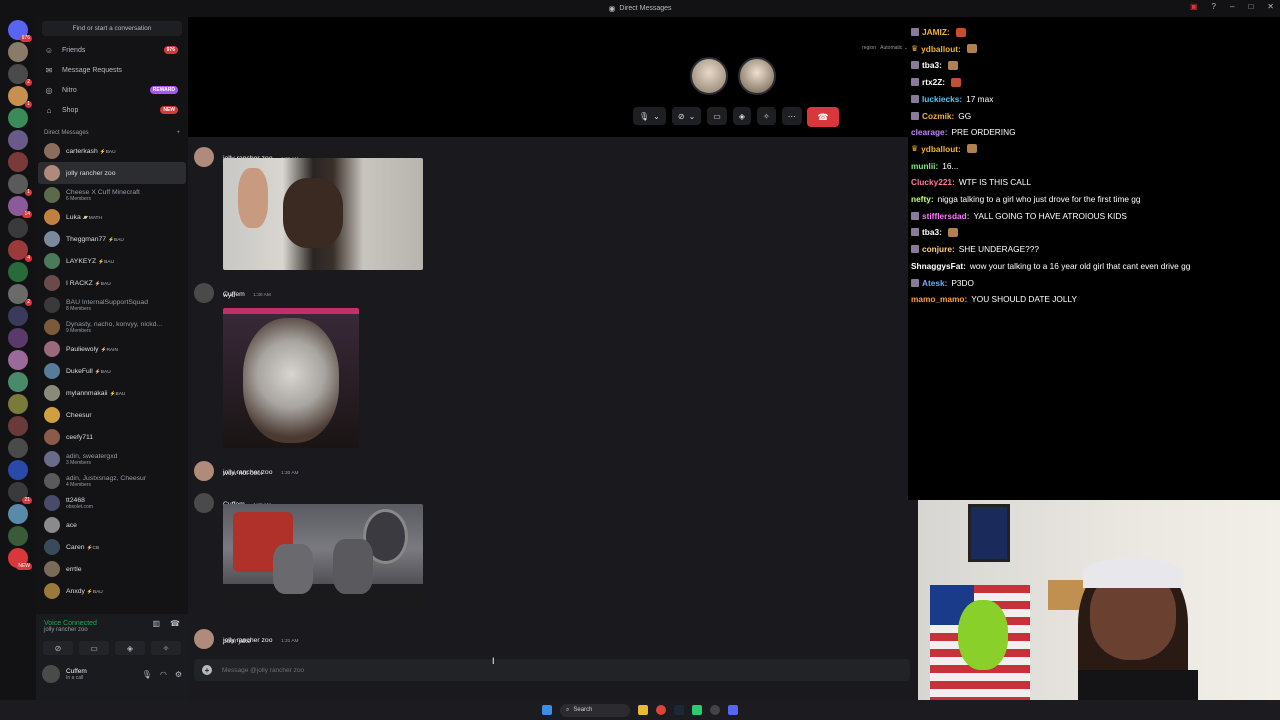  I want to click on nav-item-shop: ⌂ Shop NEW, so click(112, 110).